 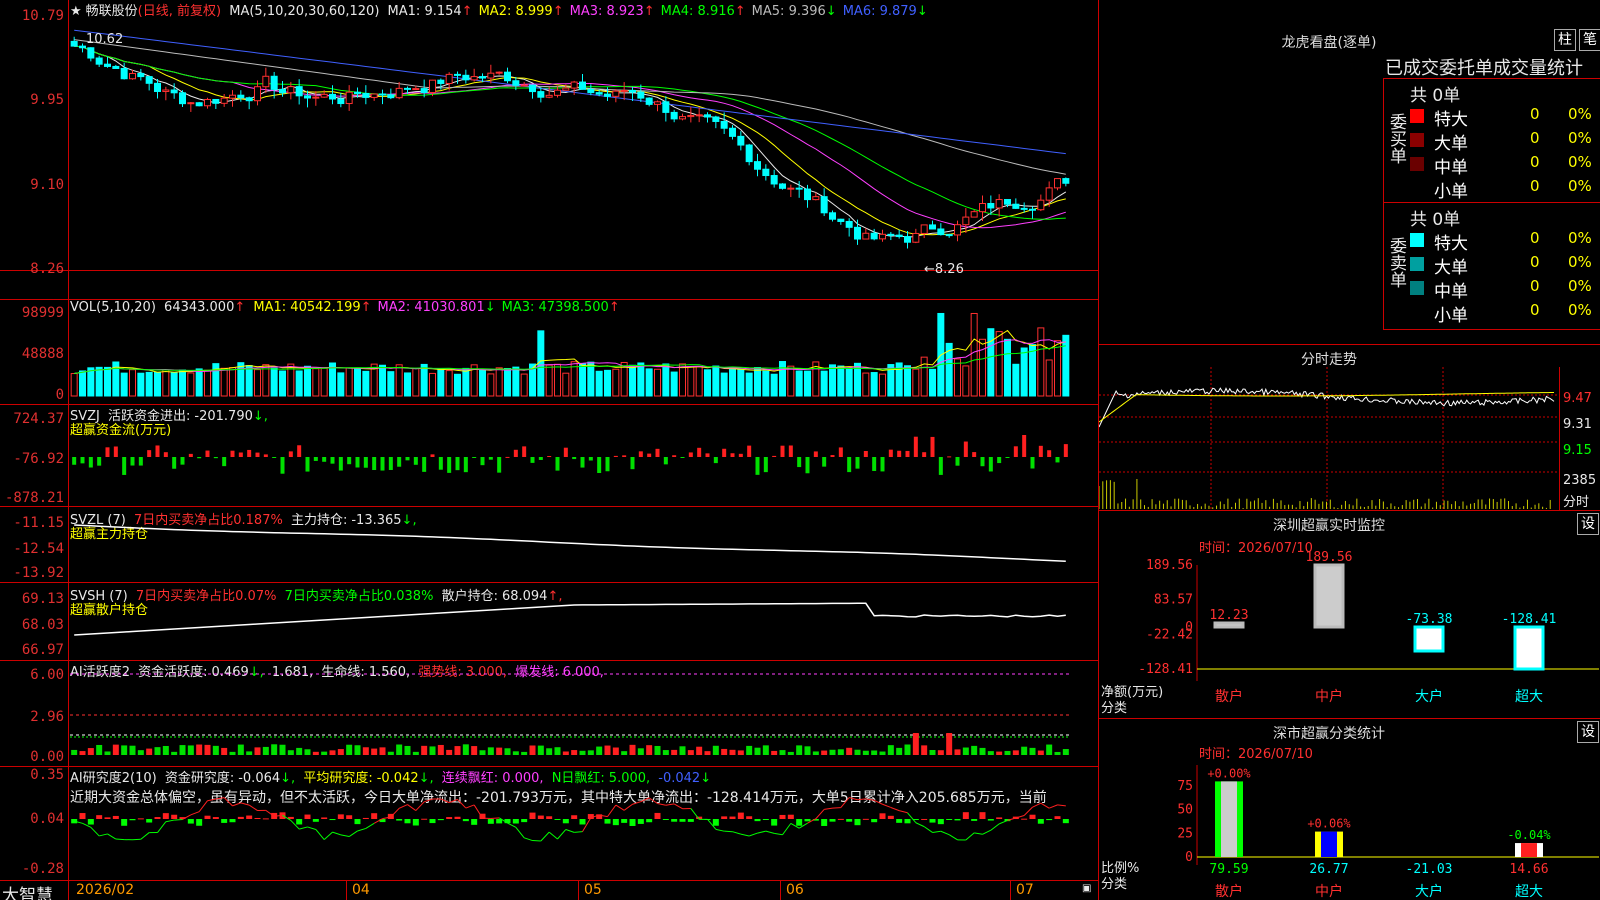 What do you see at coordinates (1451, 192) in the screenshot?
I see `buy-row-label: 小单` at bounding box center [1451, 192].